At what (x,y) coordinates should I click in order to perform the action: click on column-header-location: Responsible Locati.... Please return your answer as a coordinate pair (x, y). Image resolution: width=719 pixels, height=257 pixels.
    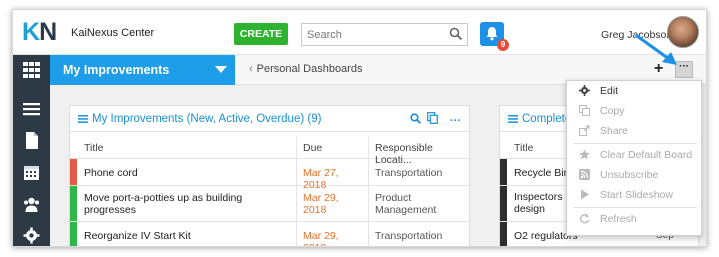
    Looking at the image, I should click on (419, 151).